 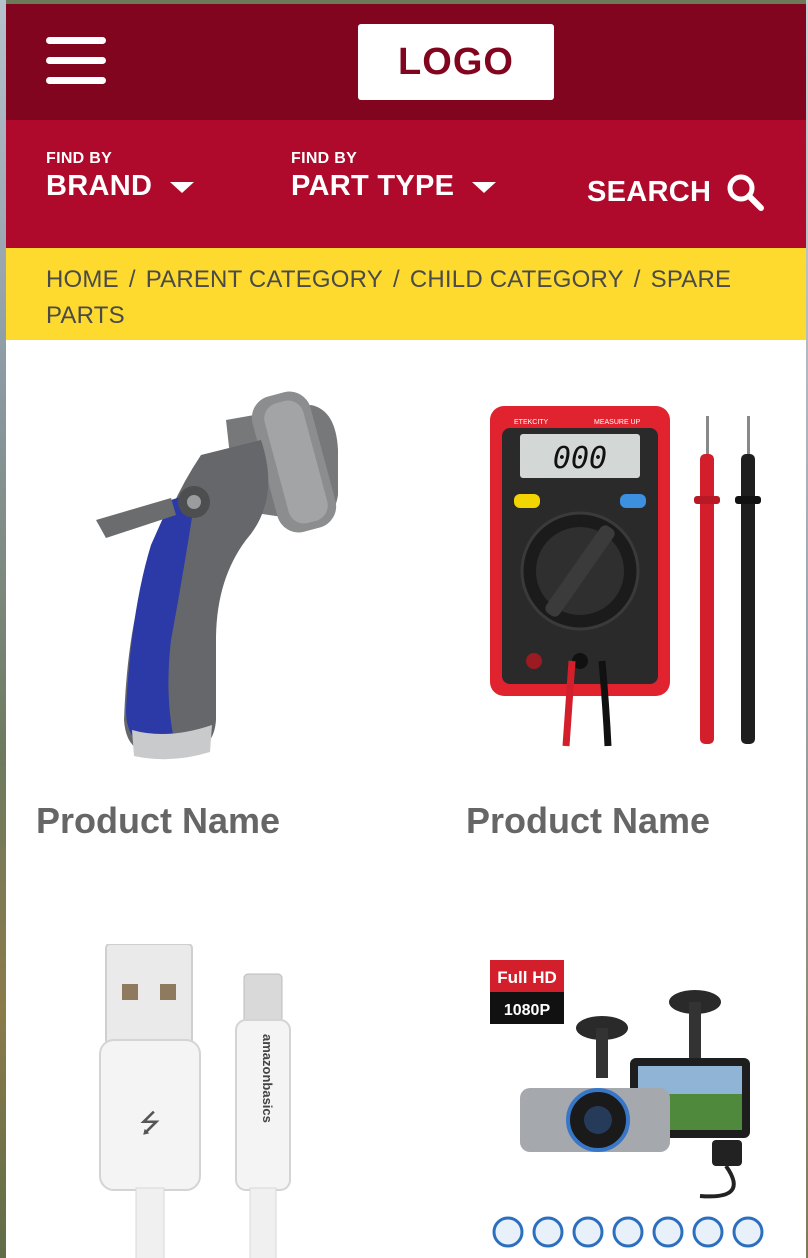 I want to click on breadcrumb-child-category: CHILD CATEGORY, so click(x=517, y=279).